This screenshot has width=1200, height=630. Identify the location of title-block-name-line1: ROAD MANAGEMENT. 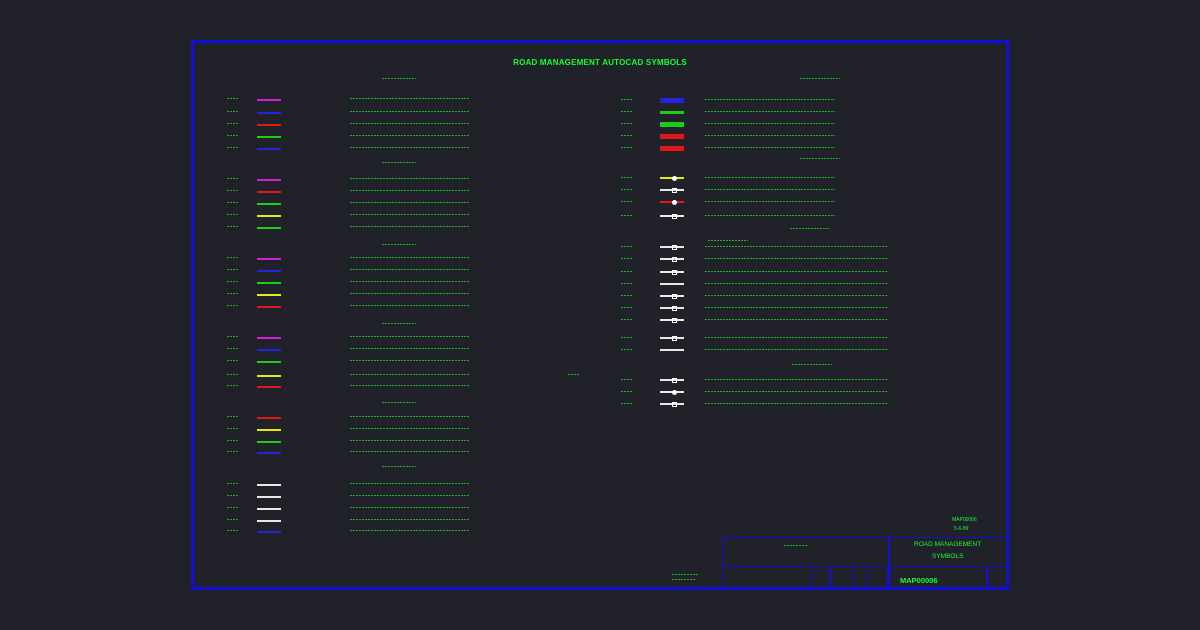
(948, 544).